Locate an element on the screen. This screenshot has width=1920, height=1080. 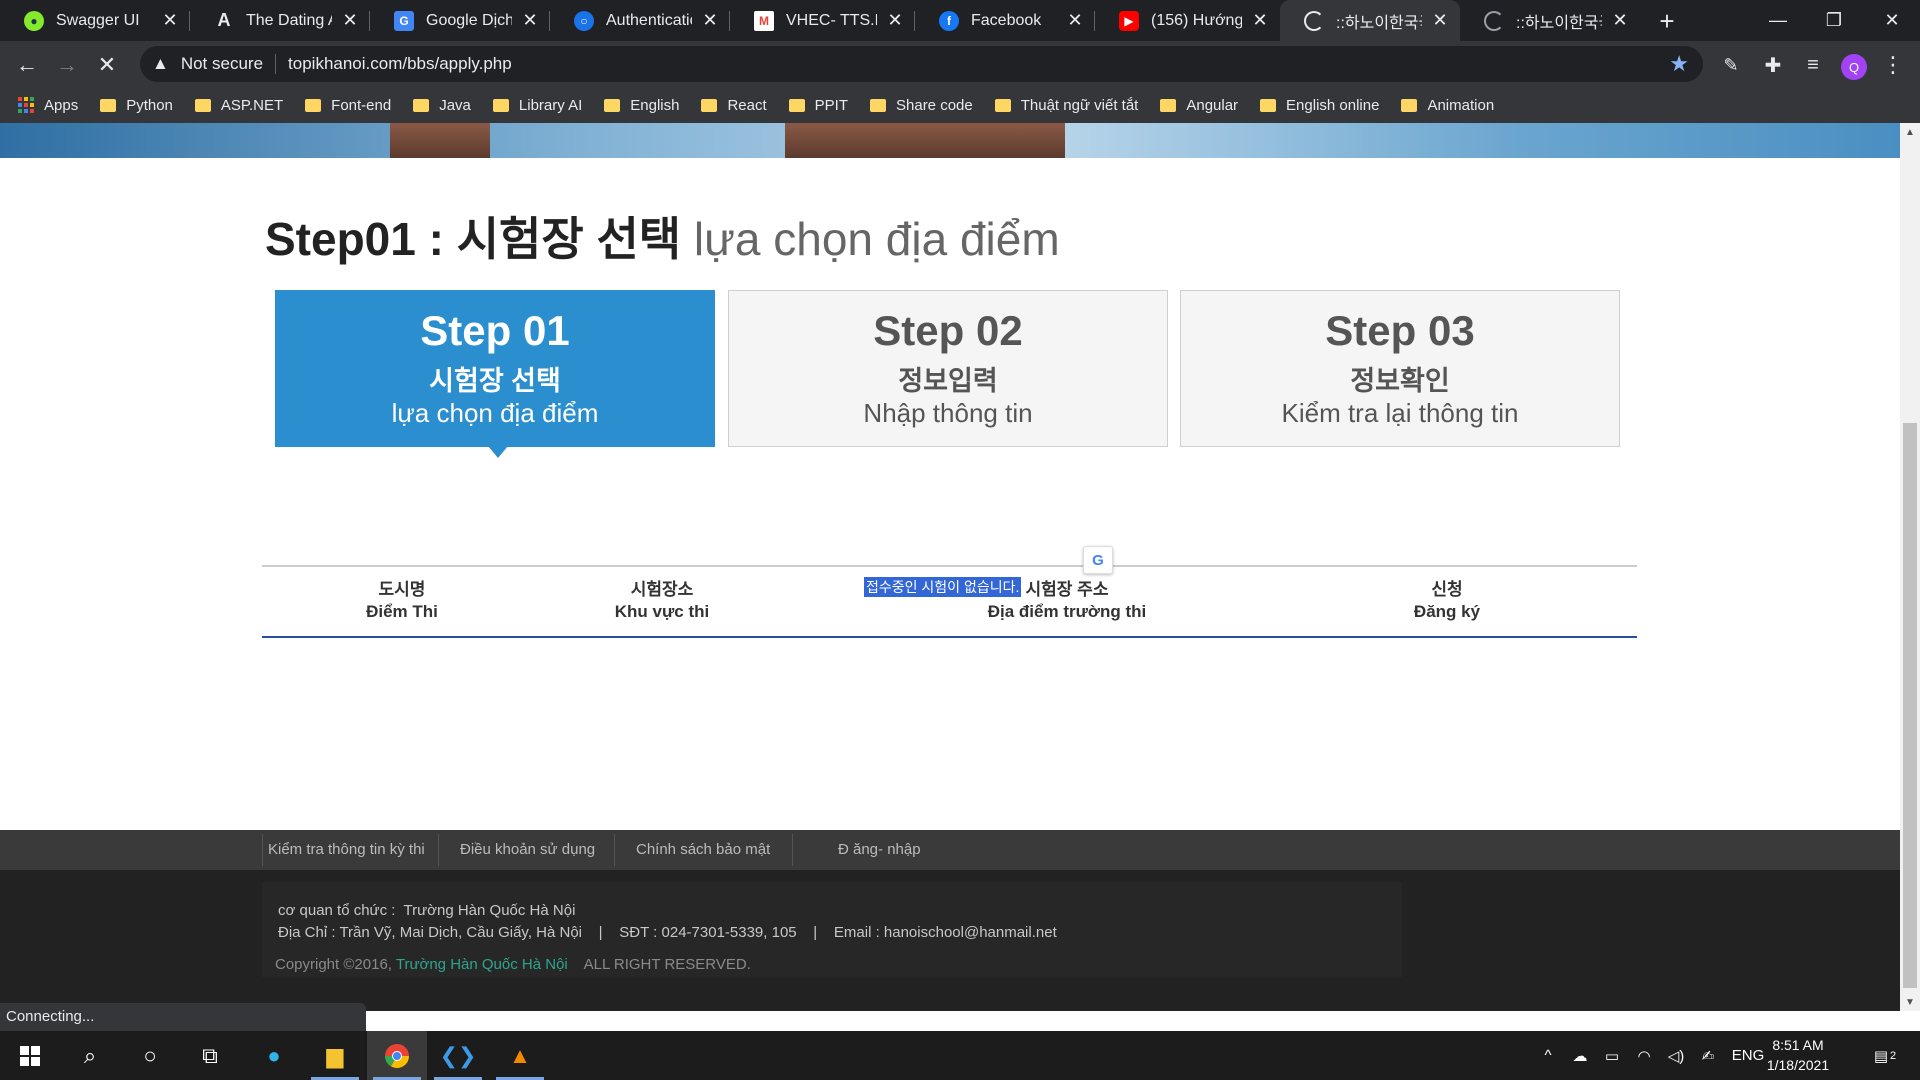
copyright-prefix: Copyright ©2016, is located at coordinates (333, 964).